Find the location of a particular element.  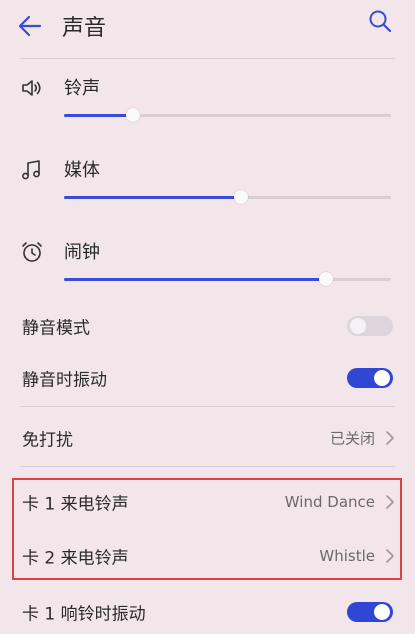

dnd-label: 免打扰 is located at coordinates (47, 440).